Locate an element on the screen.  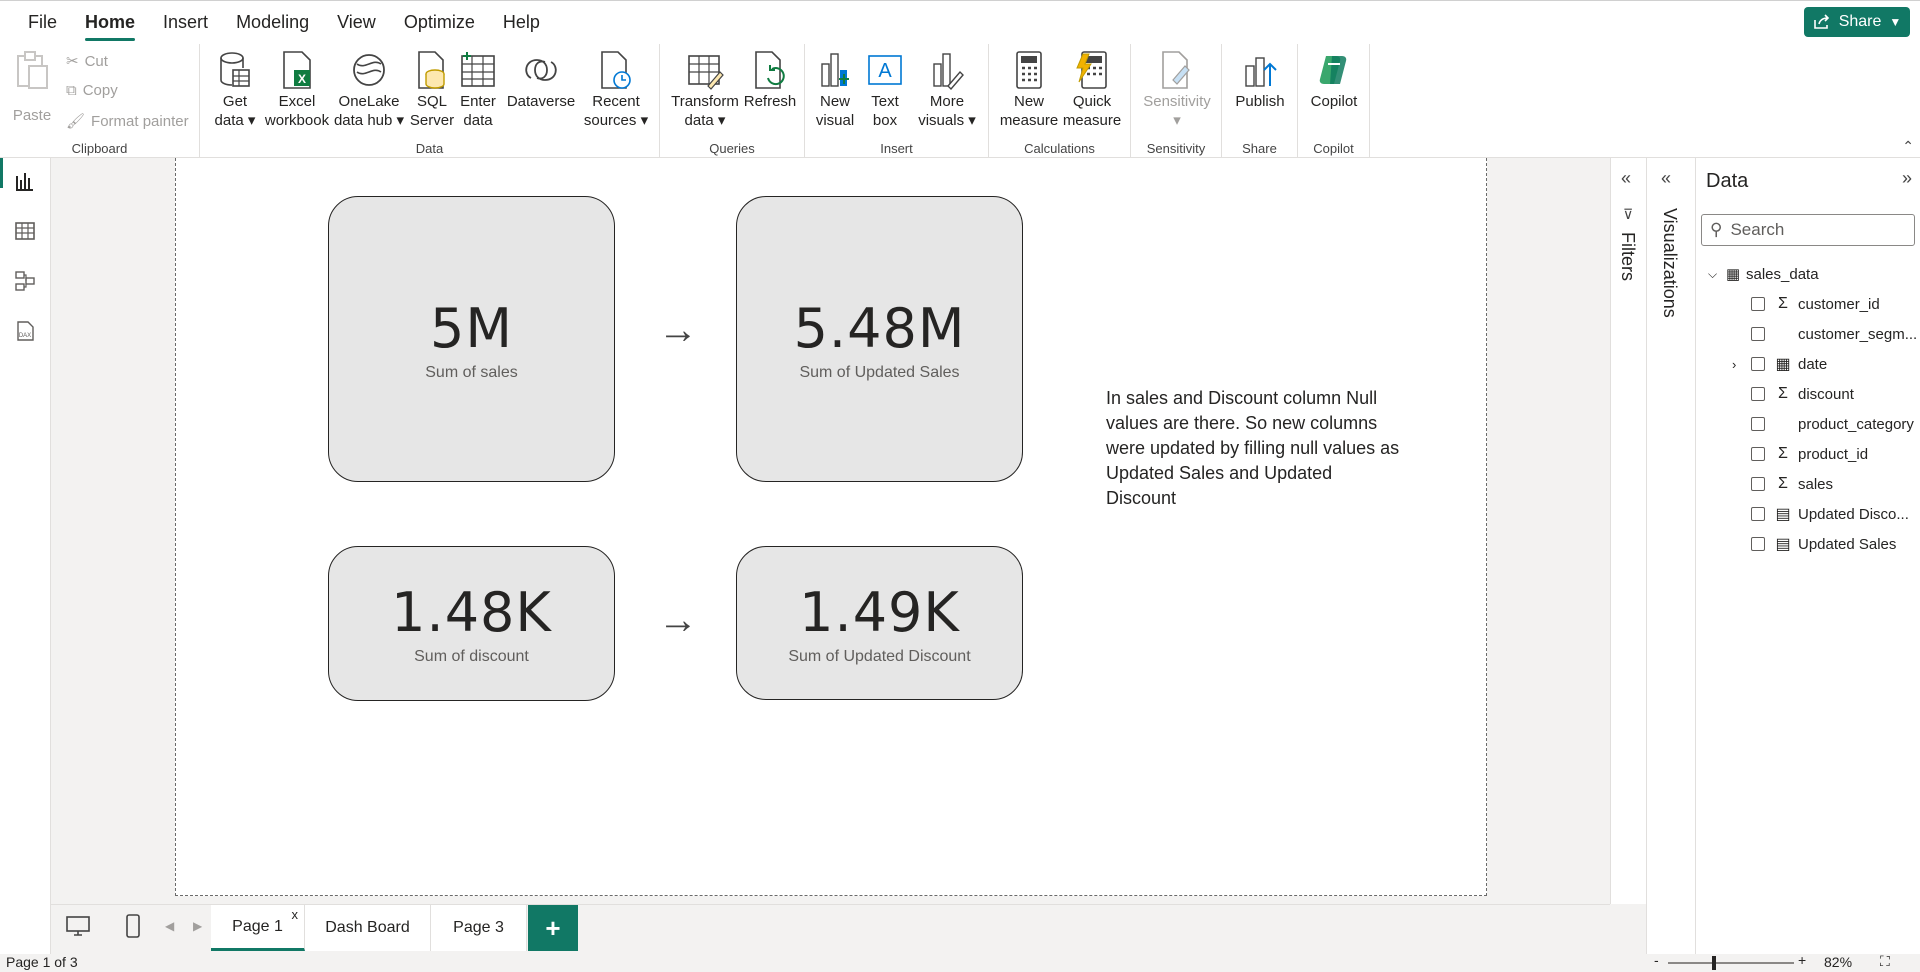
new-visual-label-2: visual is located at coordinates (835, 120).